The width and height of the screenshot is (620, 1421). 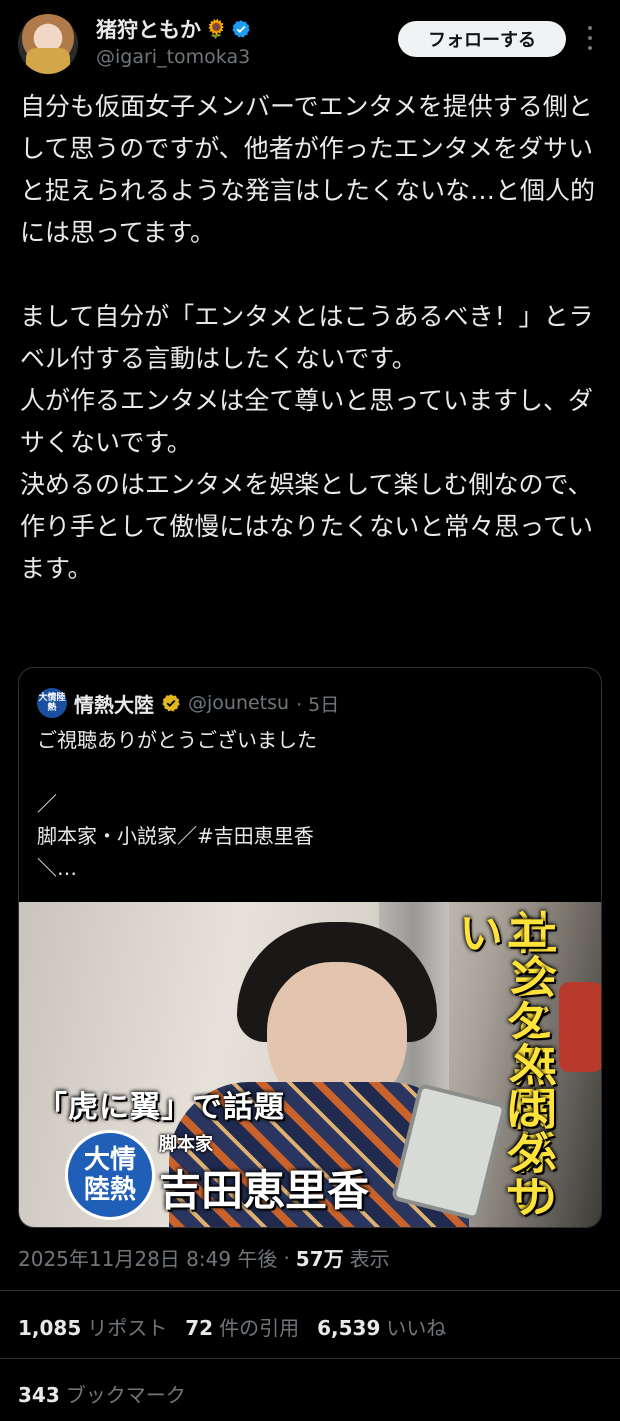 I want to click on image-toy, so click(x=580, y=1027).